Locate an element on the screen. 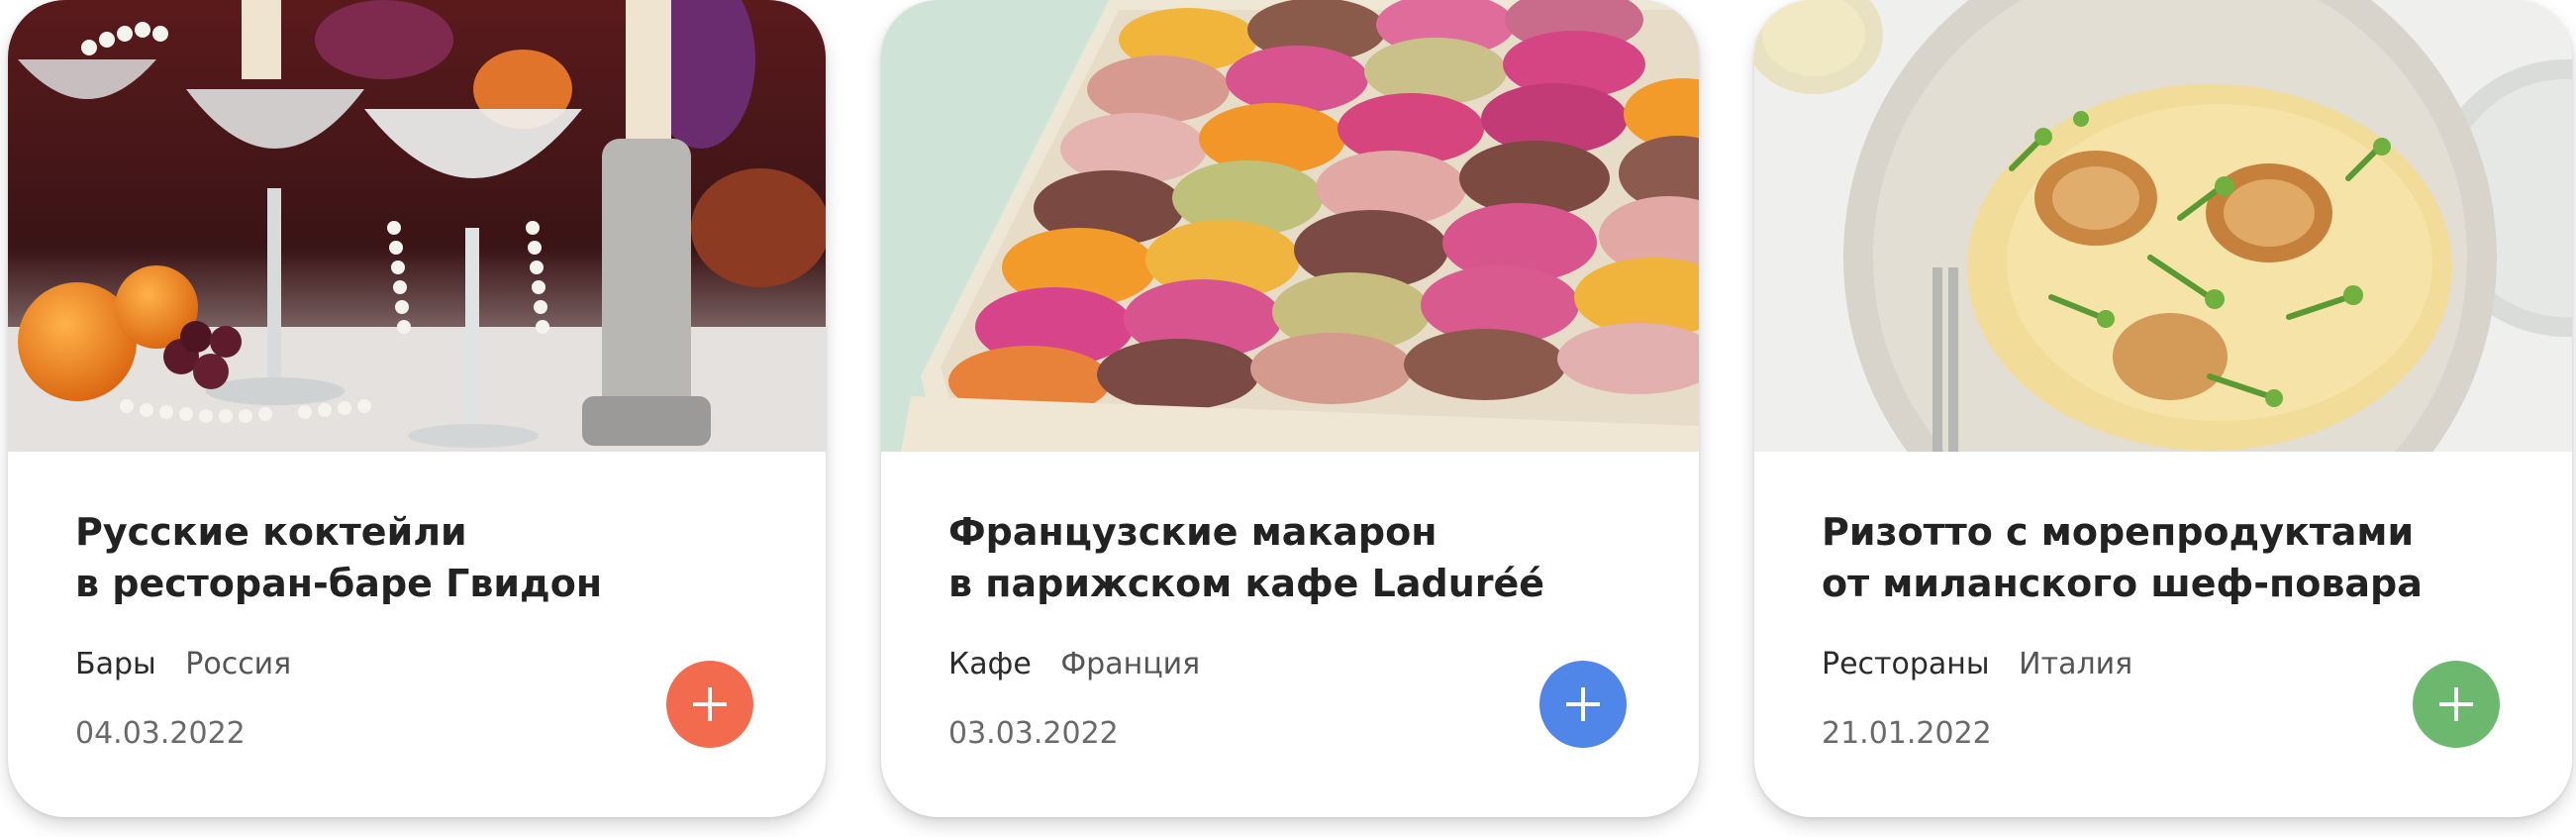  card-tags: Бары Россия is located at coordinates (183, 664).